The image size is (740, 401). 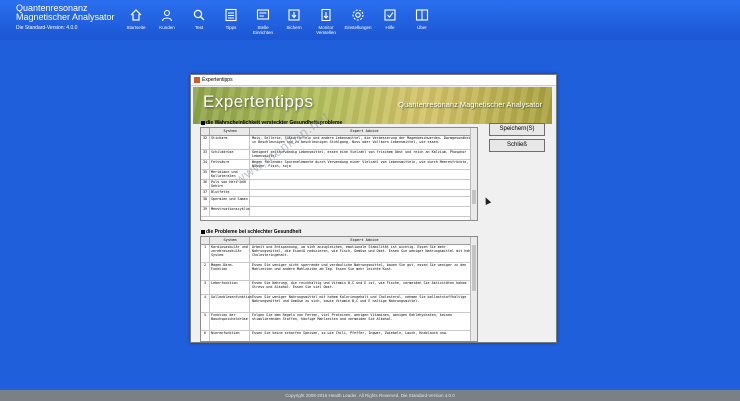 I want to click on table-row: 38 Spermien und Samen, so click(x=339, y=202).